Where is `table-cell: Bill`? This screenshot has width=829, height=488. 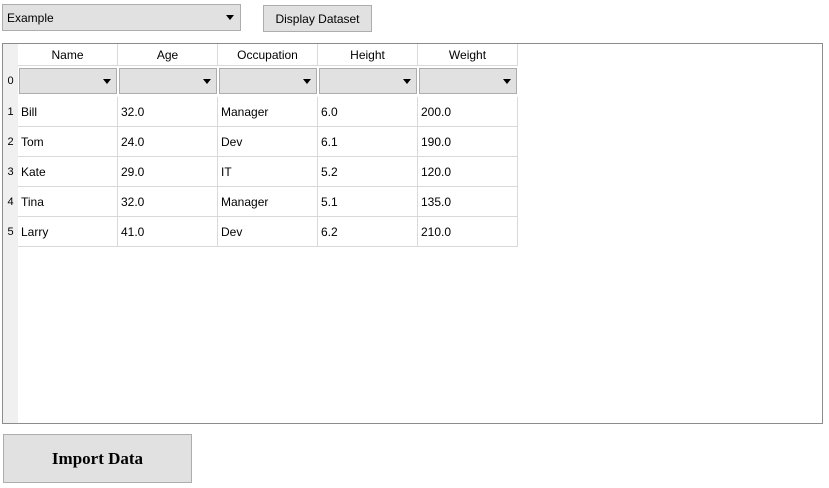
table-cell: Bill is located at coordinates (68, 112).